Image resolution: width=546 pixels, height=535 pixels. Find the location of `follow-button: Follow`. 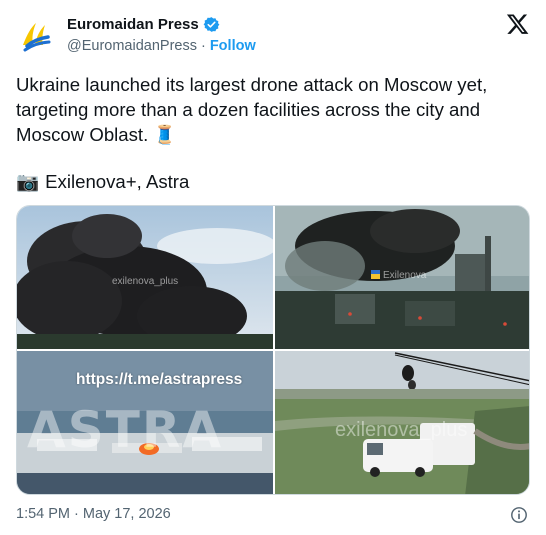

follow-button: Follow is located at coordinates (233, 46).